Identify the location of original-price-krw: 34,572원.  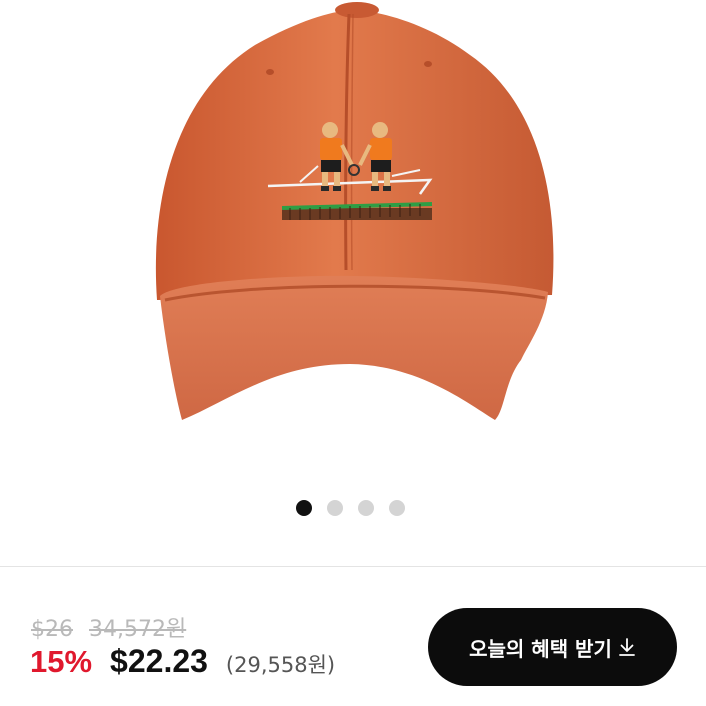
(138, 629).